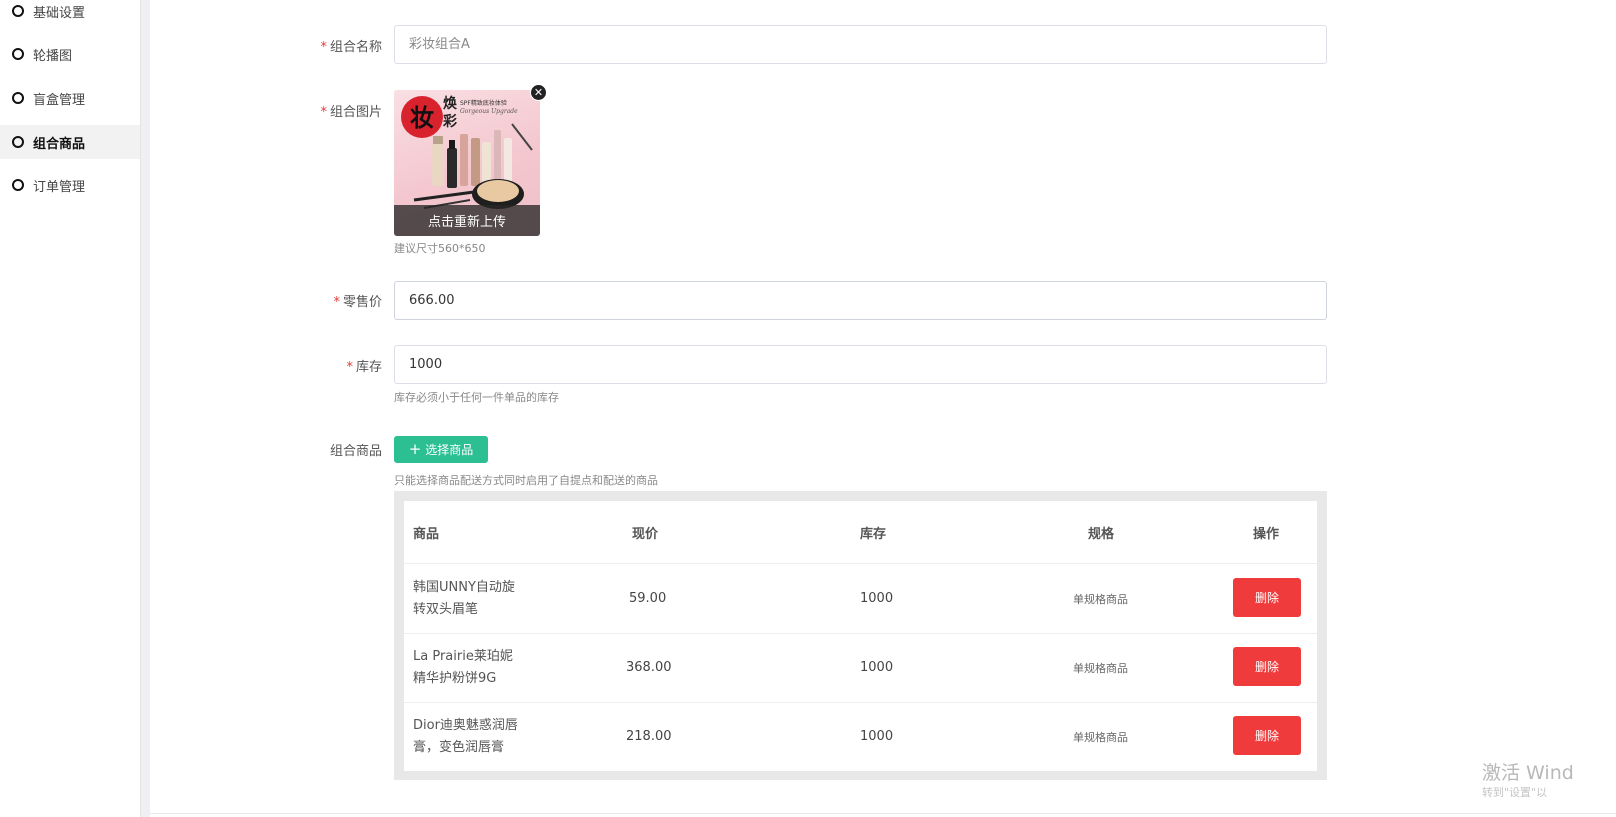 Image resolution: width=1616 pixels, height=817 pixels. I want to click on svg-text: 焕, so click(450, 103).